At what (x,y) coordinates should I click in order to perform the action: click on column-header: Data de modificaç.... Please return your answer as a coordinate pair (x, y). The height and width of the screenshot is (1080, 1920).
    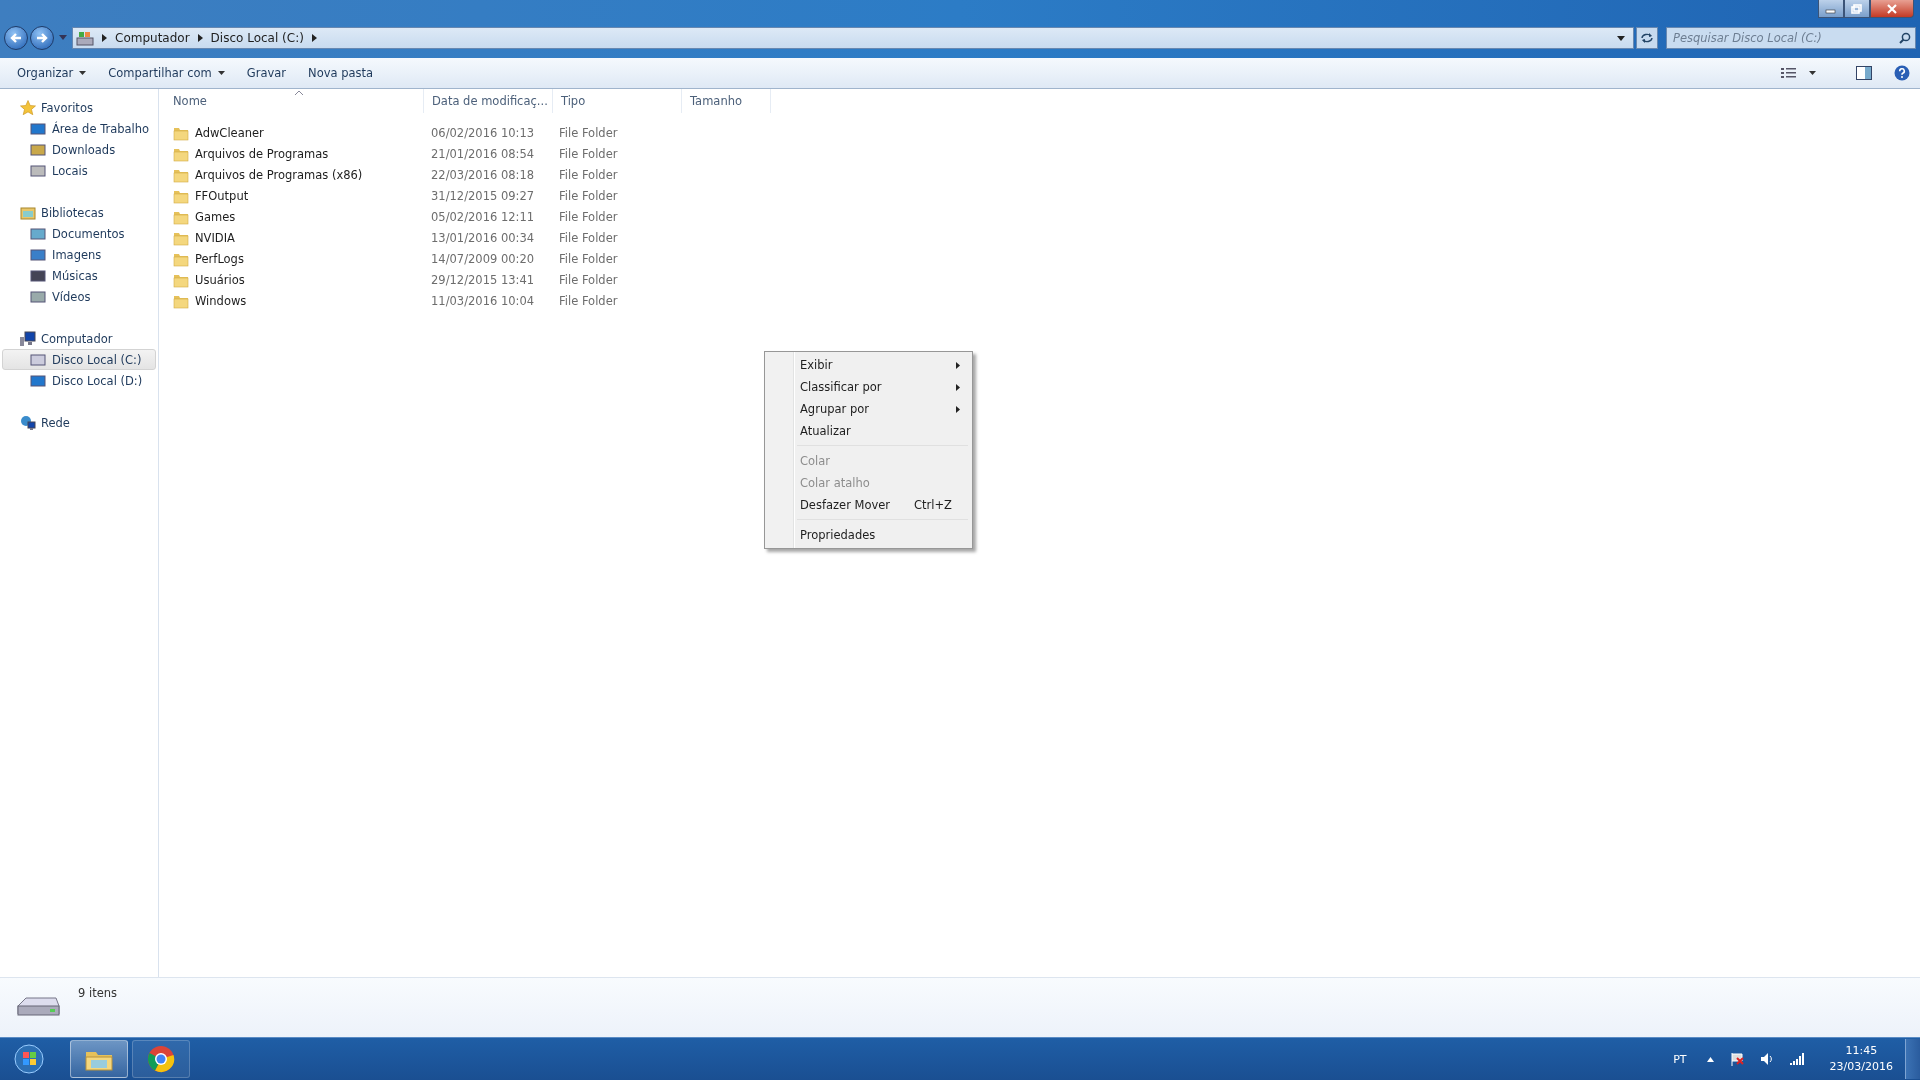
    Looking at the image, I should click on (488, 101).